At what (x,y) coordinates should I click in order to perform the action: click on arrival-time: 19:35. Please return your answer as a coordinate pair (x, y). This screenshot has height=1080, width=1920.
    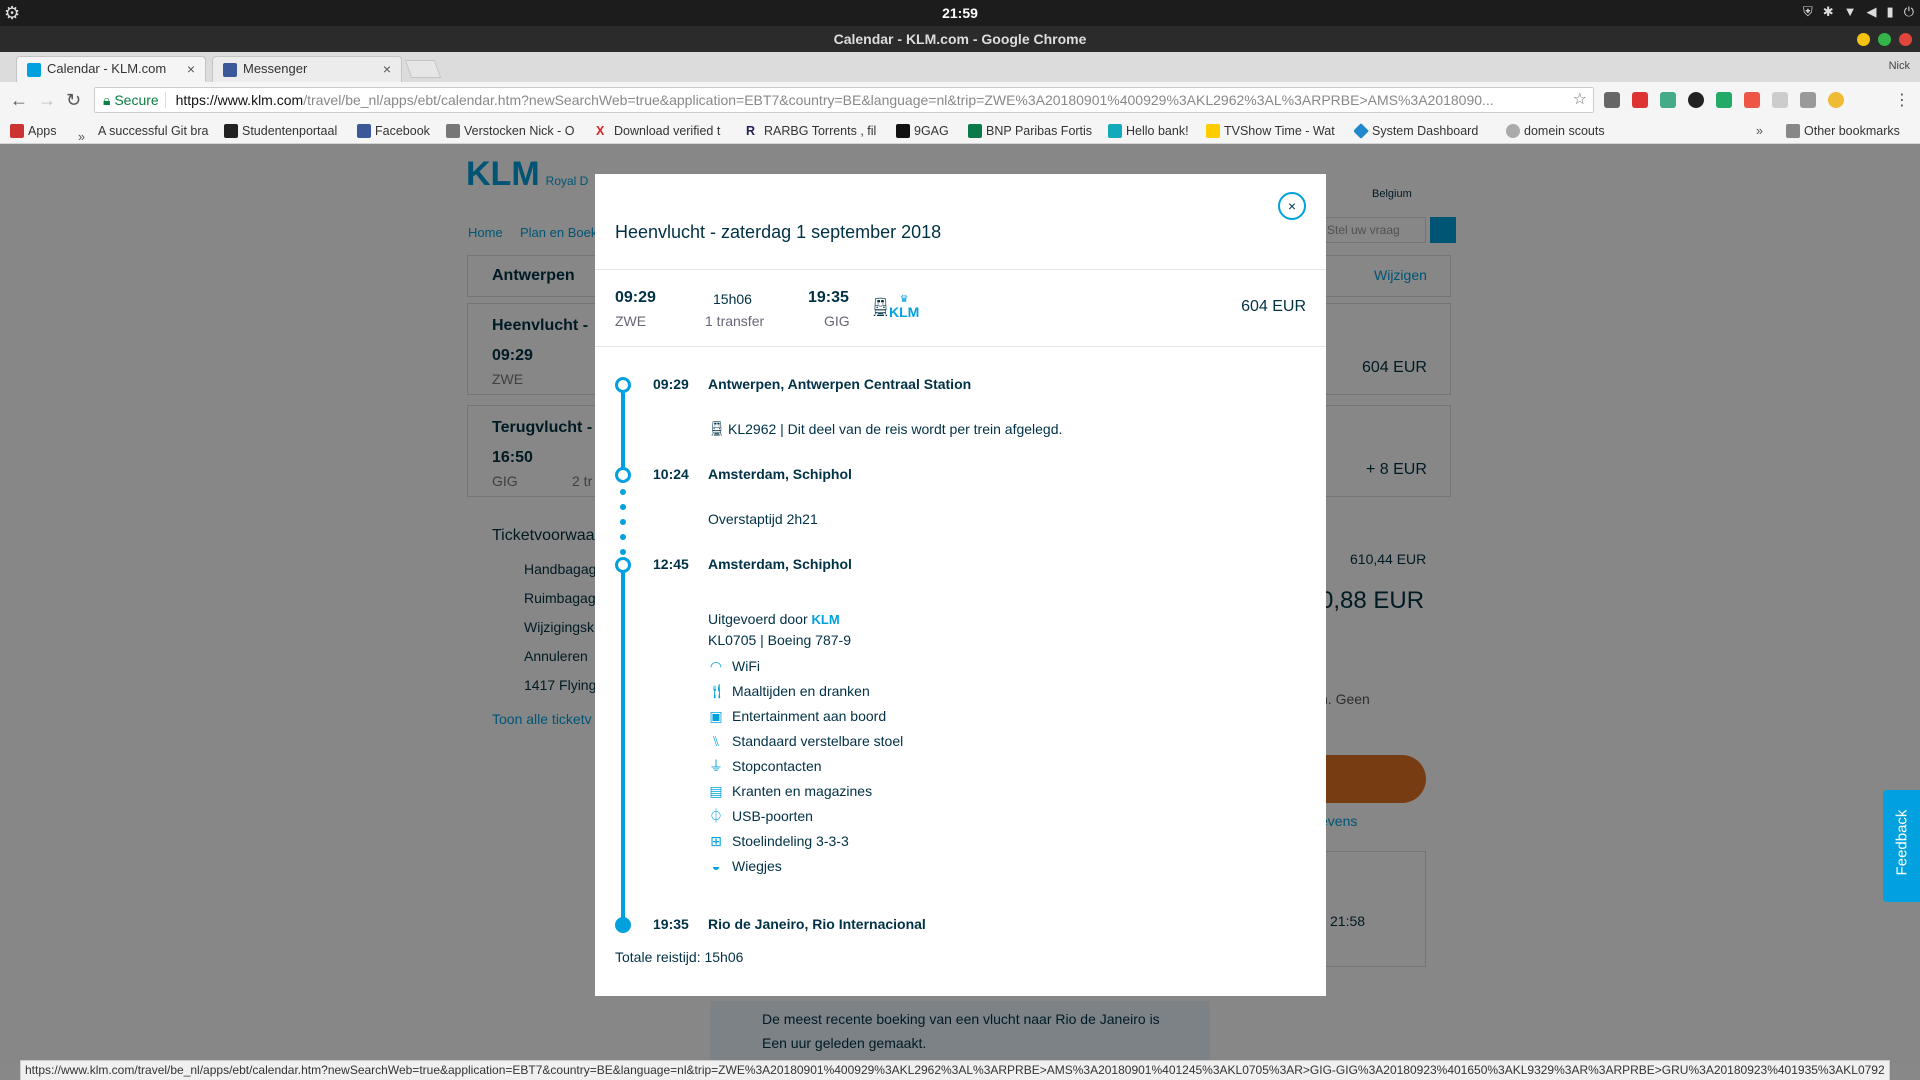
    Looking at the image, I should click on (828, 297).